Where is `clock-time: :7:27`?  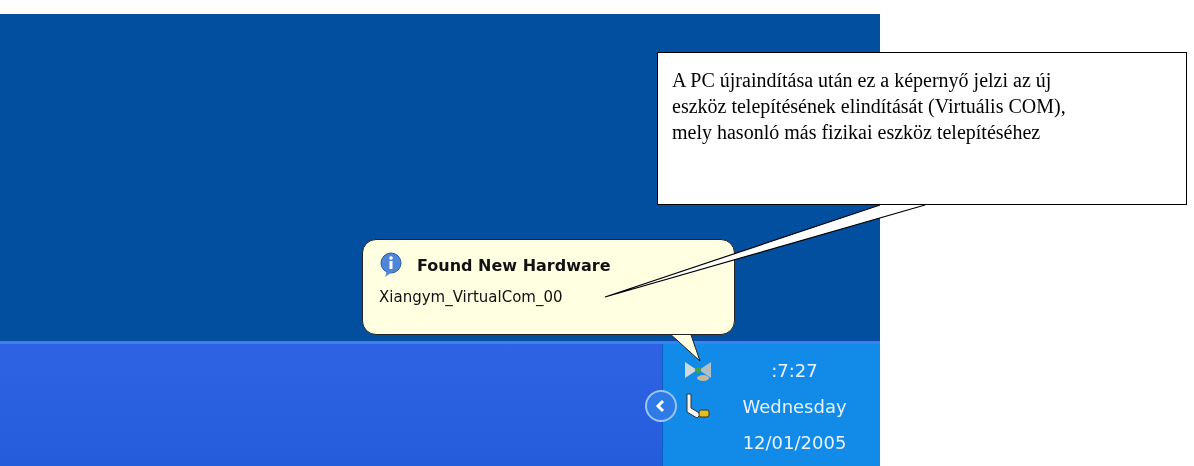
clock-time: :7:27 is located at coordinates (794, 370).